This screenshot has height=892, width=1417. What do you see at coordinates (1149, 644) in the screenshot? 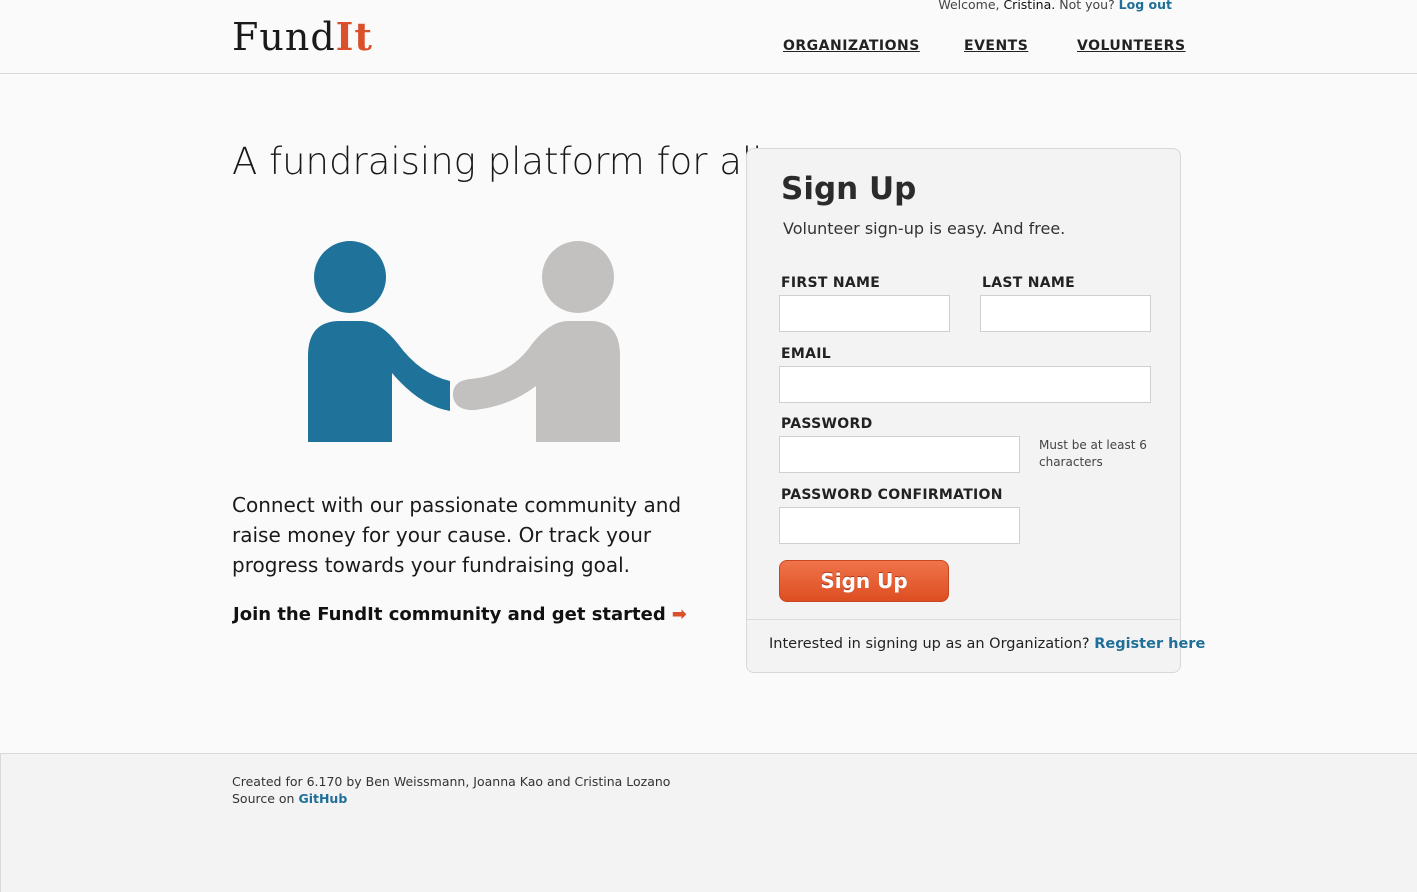
I see `register-organization-link: Register here` at bounding box center [1149, 644].